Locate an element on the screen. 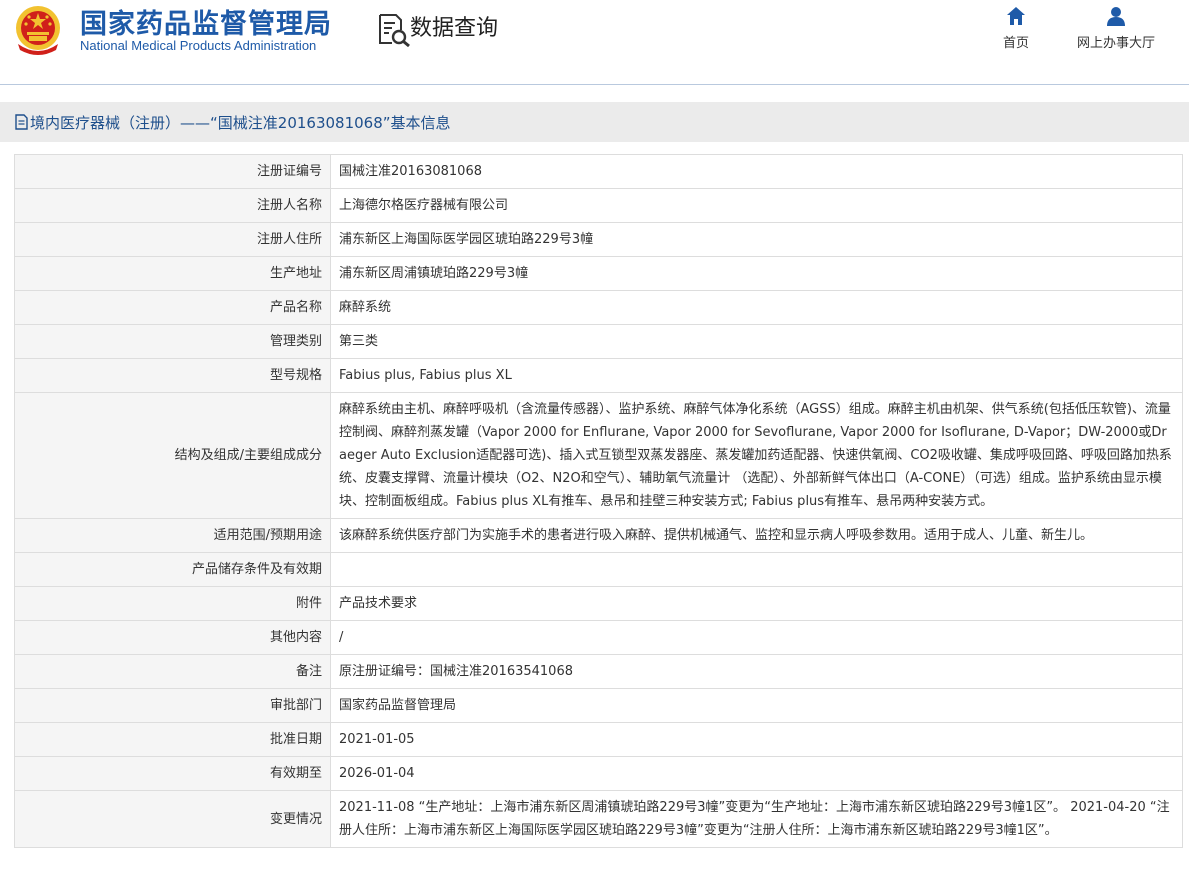 The height and width of the screenshot is (885, 1189). field-label: 附件 is located at coordinates (172, 603).